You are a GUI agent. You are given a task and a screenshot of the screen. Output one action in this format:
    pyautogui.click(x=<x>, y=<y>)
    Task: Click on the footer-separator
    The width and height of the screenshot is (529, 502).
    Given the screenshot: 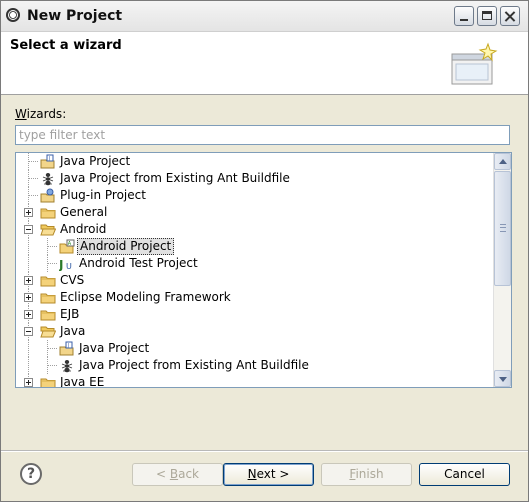 What is the action you would take?
    pyautogui.click(x=264, y=451)
    